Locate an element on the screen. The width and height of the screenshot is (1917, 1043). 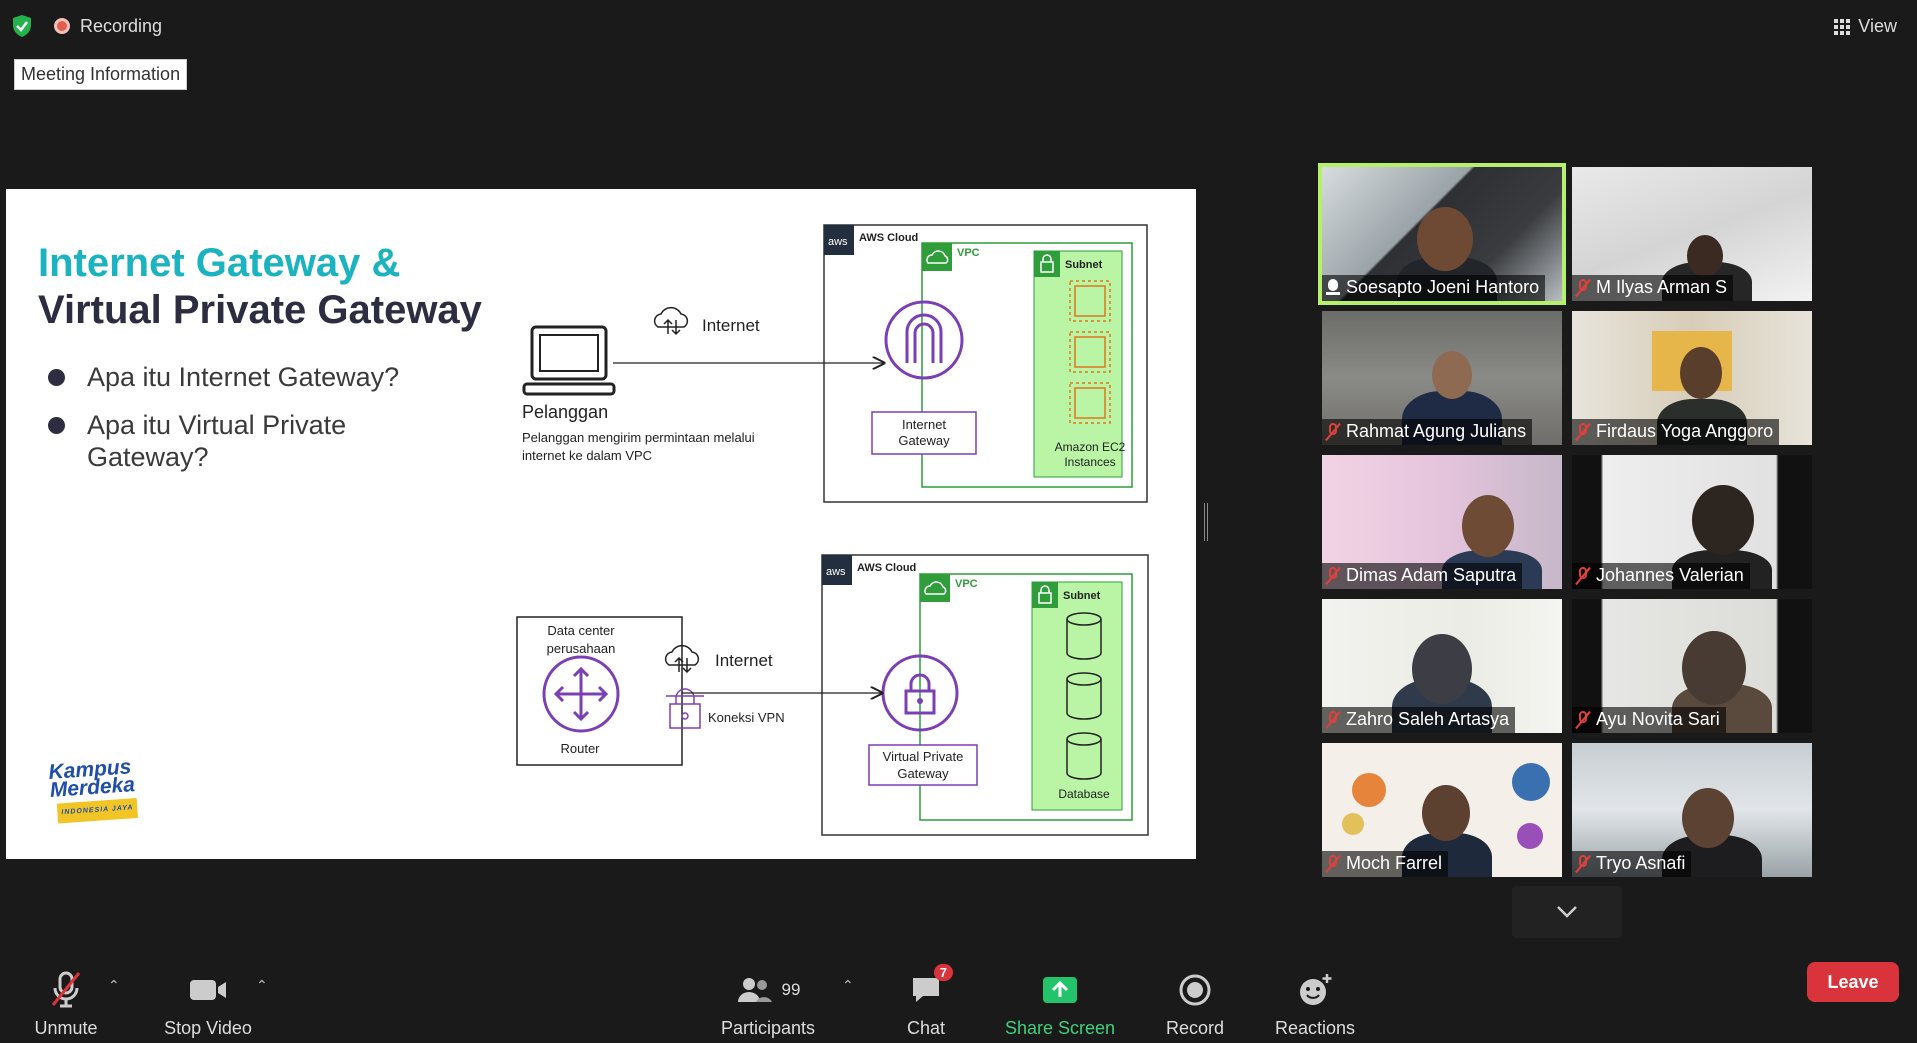
svg-text: Koneksi VPN is located at coordinates (746, 717).